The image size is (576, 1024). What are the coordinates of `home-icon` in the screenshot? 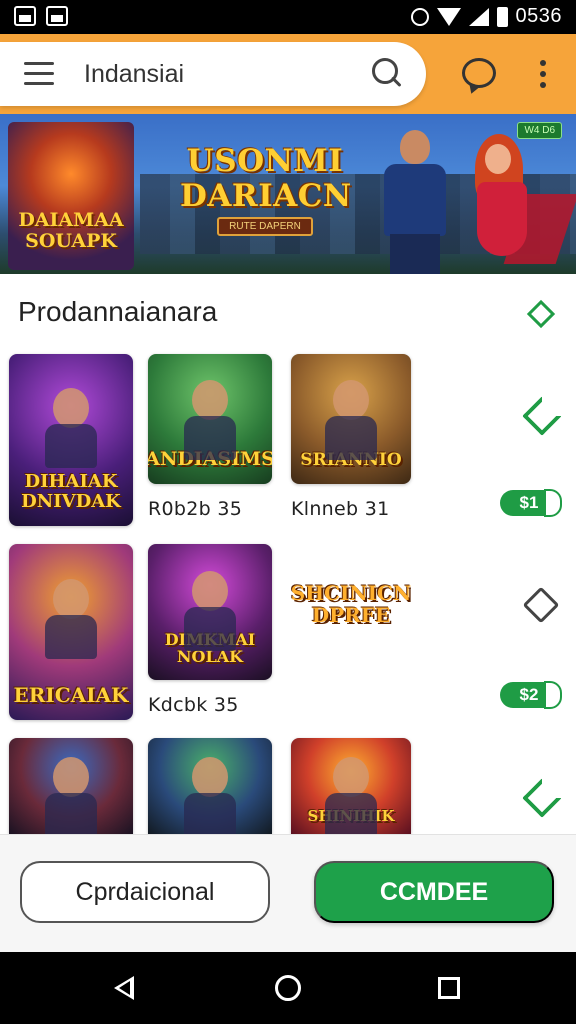 It's located at (288, 988).